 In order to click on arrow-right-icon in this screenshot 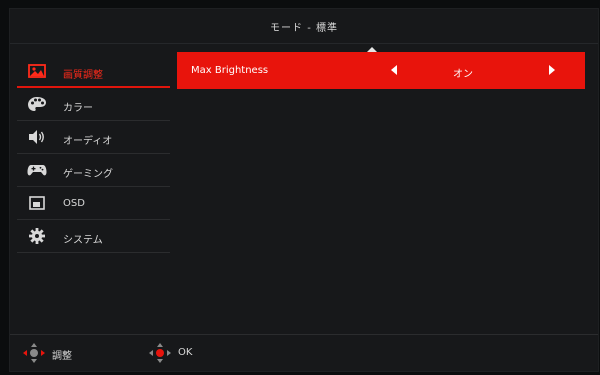, I will do `click(552, 70)`.